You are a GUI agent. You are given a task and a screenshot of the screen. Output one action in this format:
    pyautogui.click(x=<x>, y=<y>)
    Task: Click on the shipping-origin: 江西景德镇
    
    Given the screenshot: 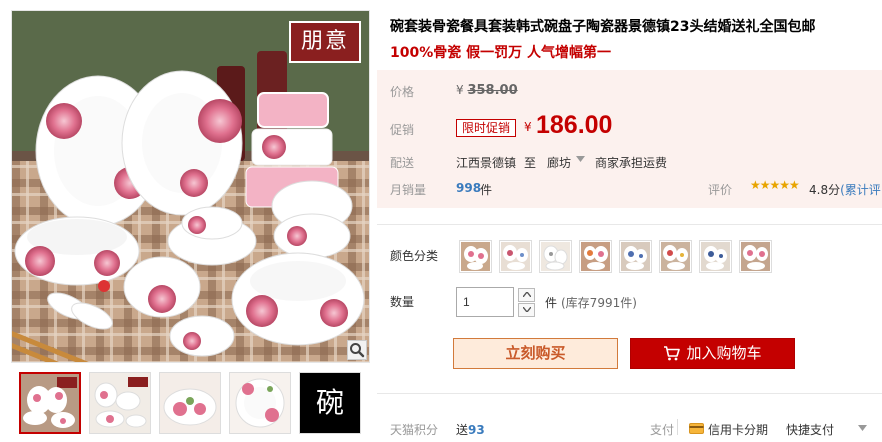 What is the action you would take?
    pyautogui.click(x=486, y=163)
    